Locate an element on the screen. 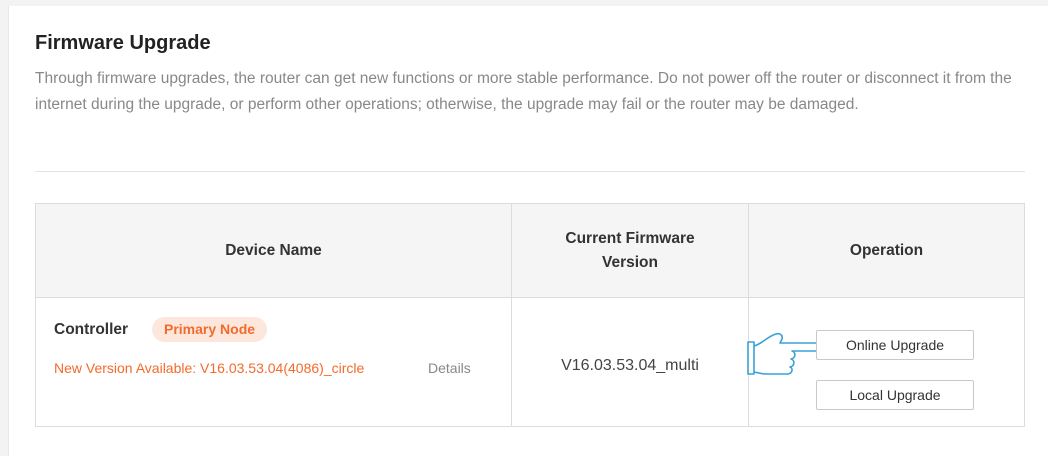  pointing-hand-icon is located at coordinates (784, 353).